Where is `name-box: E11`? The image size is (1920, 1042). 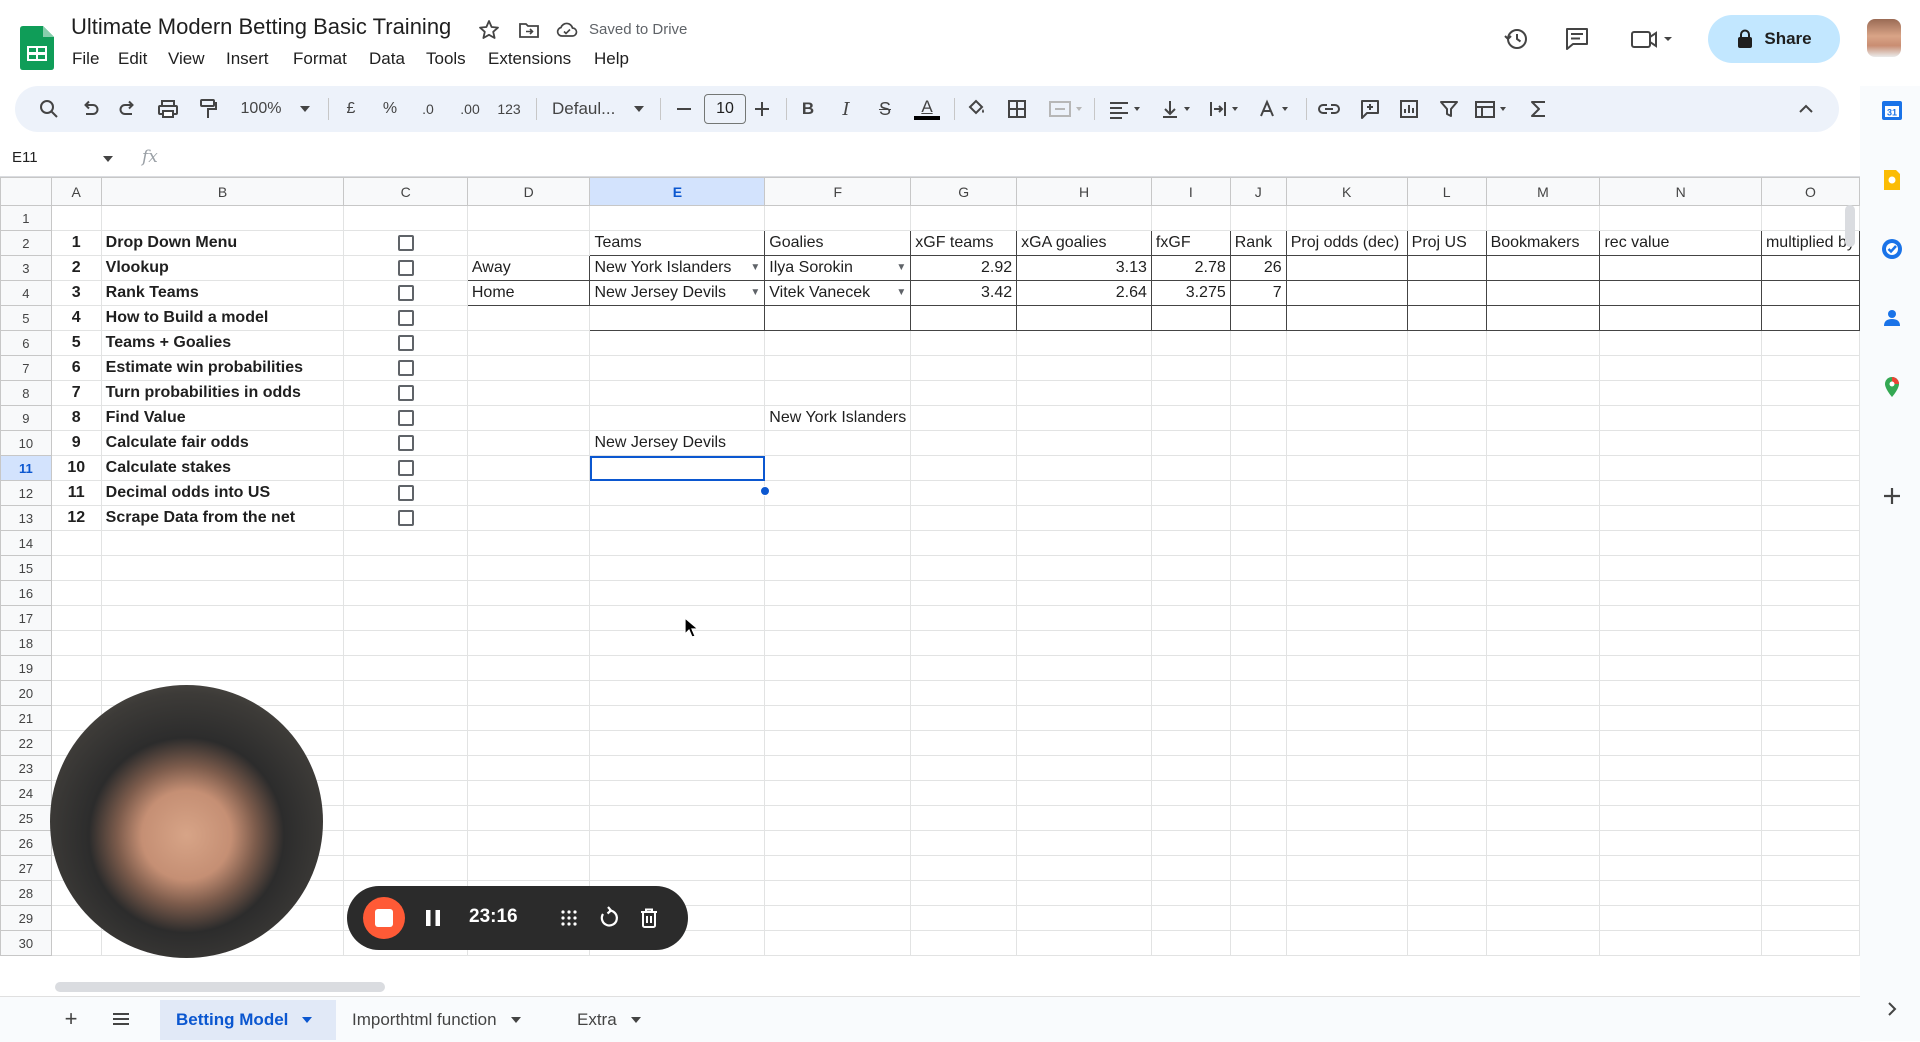 name-box: E11 is located at coordinates (62, 157).